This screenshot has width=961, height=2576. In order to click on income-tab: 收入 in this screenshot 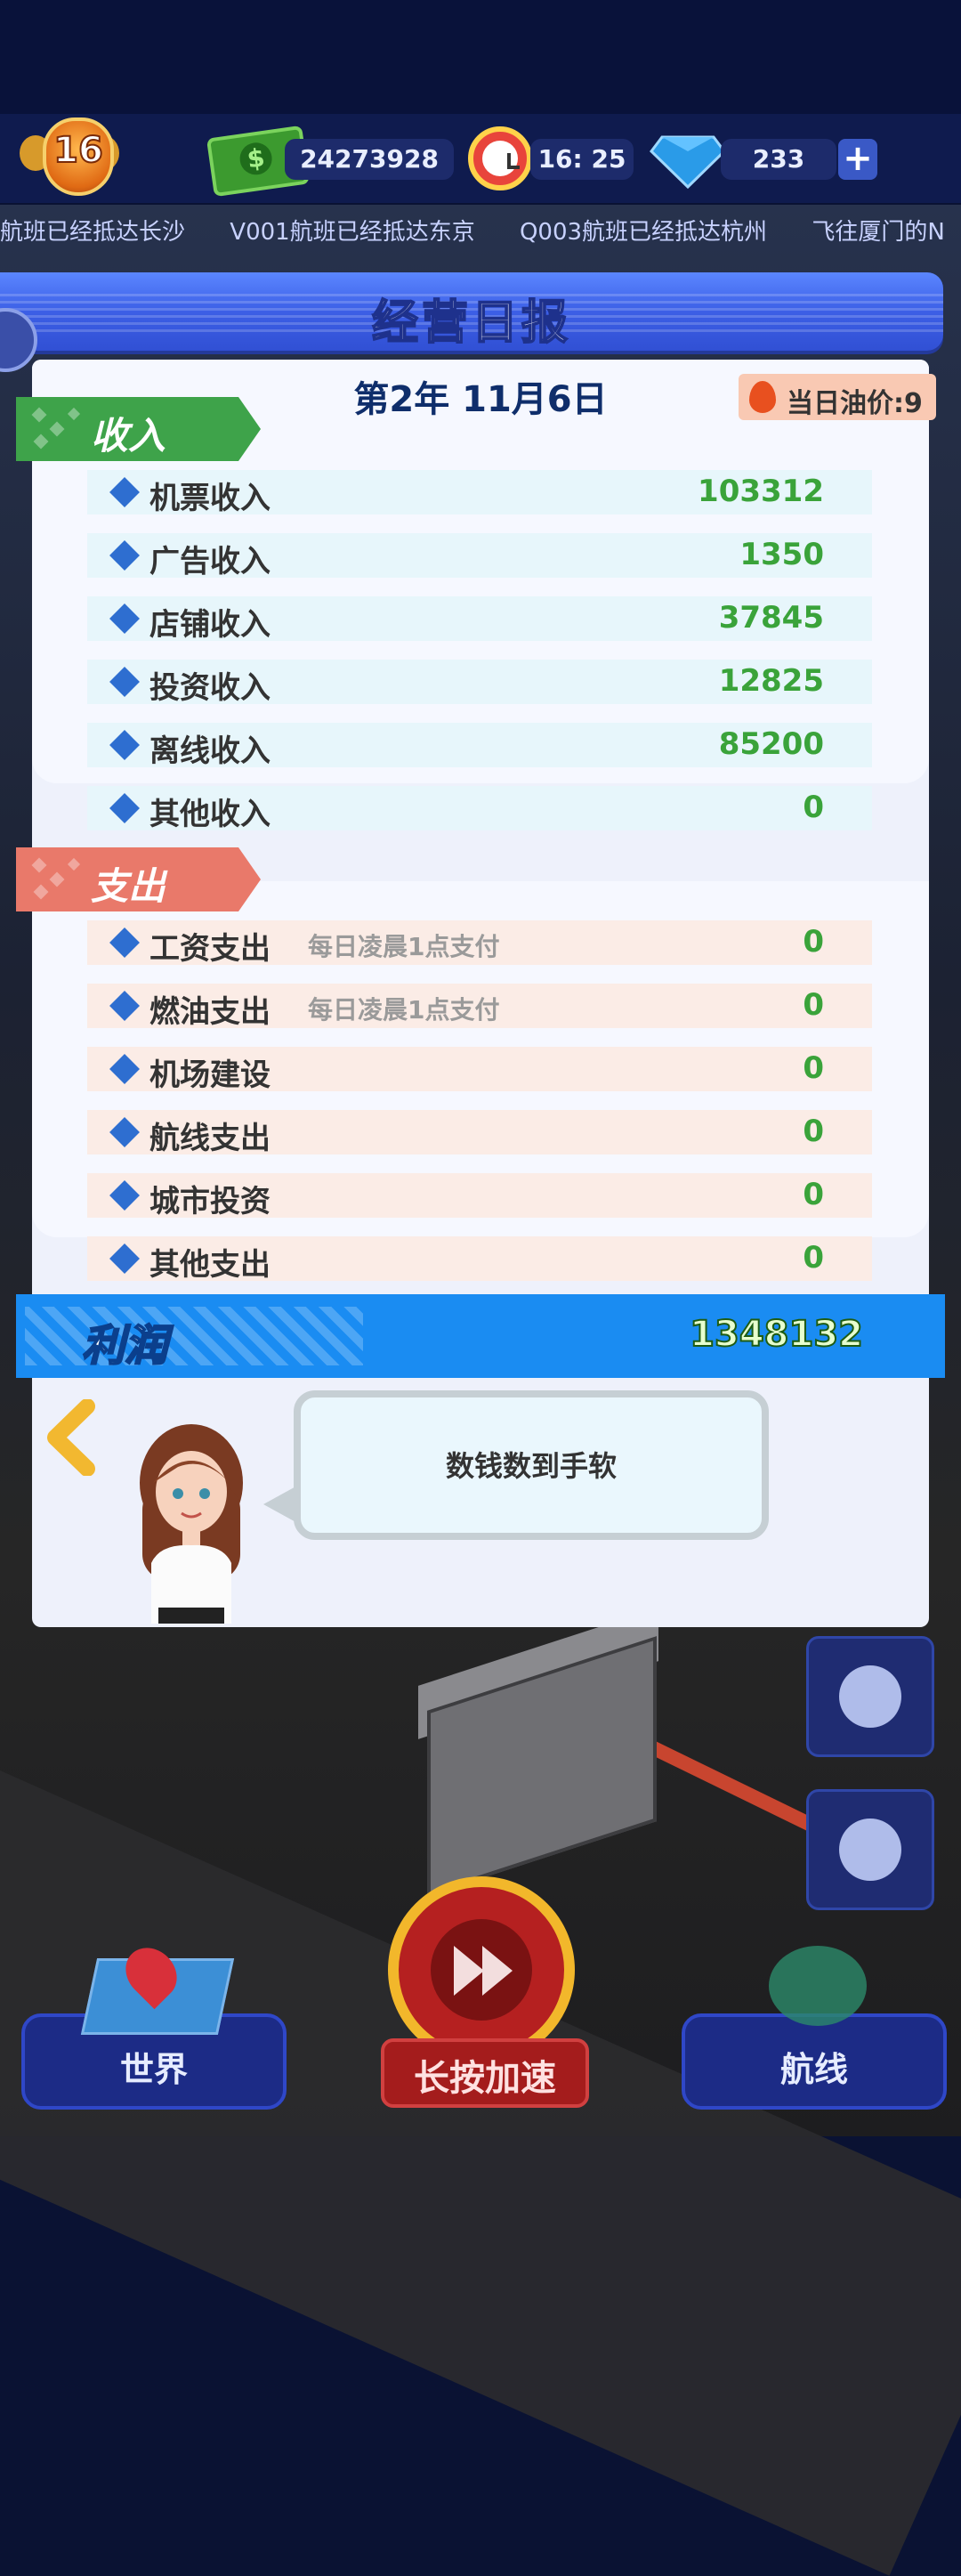, I will do `click(138, 429)`.